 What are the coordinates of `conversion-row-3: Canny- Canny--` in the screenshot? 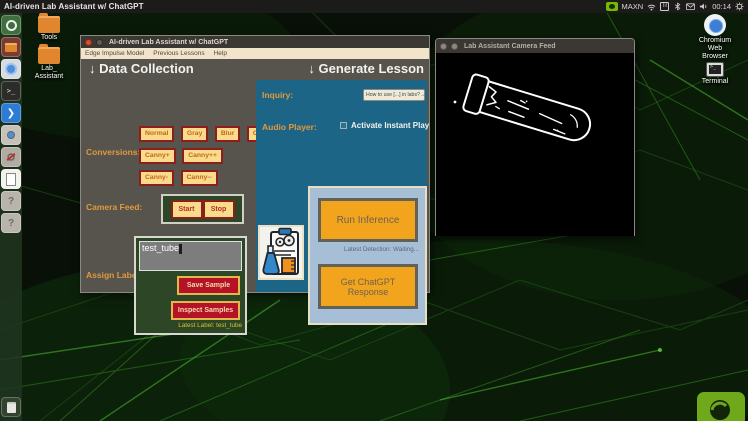 It's located at (179, 176).